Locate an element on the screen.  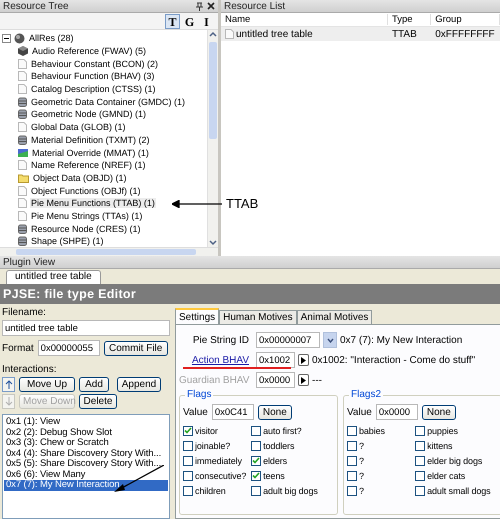
checkbox-label: joinable? is located at coordinates (212, 445).